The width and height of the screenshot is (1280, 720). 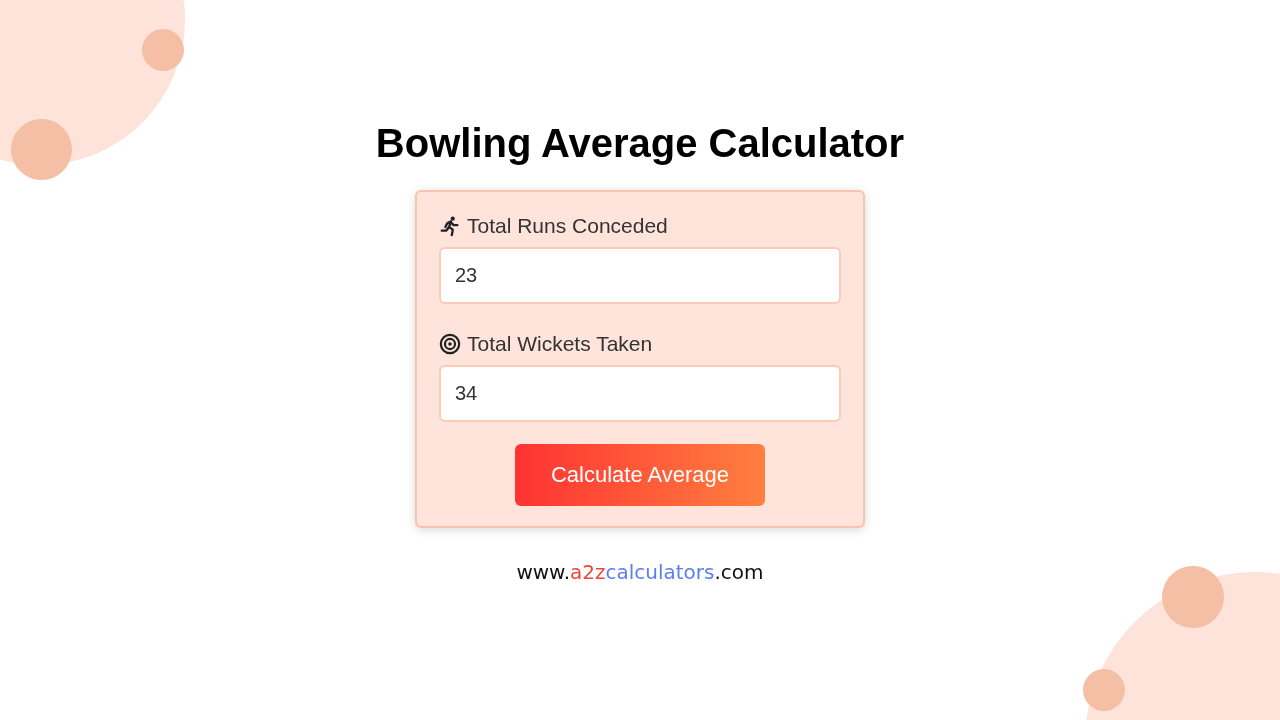 I want to click on input-field: 23, so click(x=640, y=275).